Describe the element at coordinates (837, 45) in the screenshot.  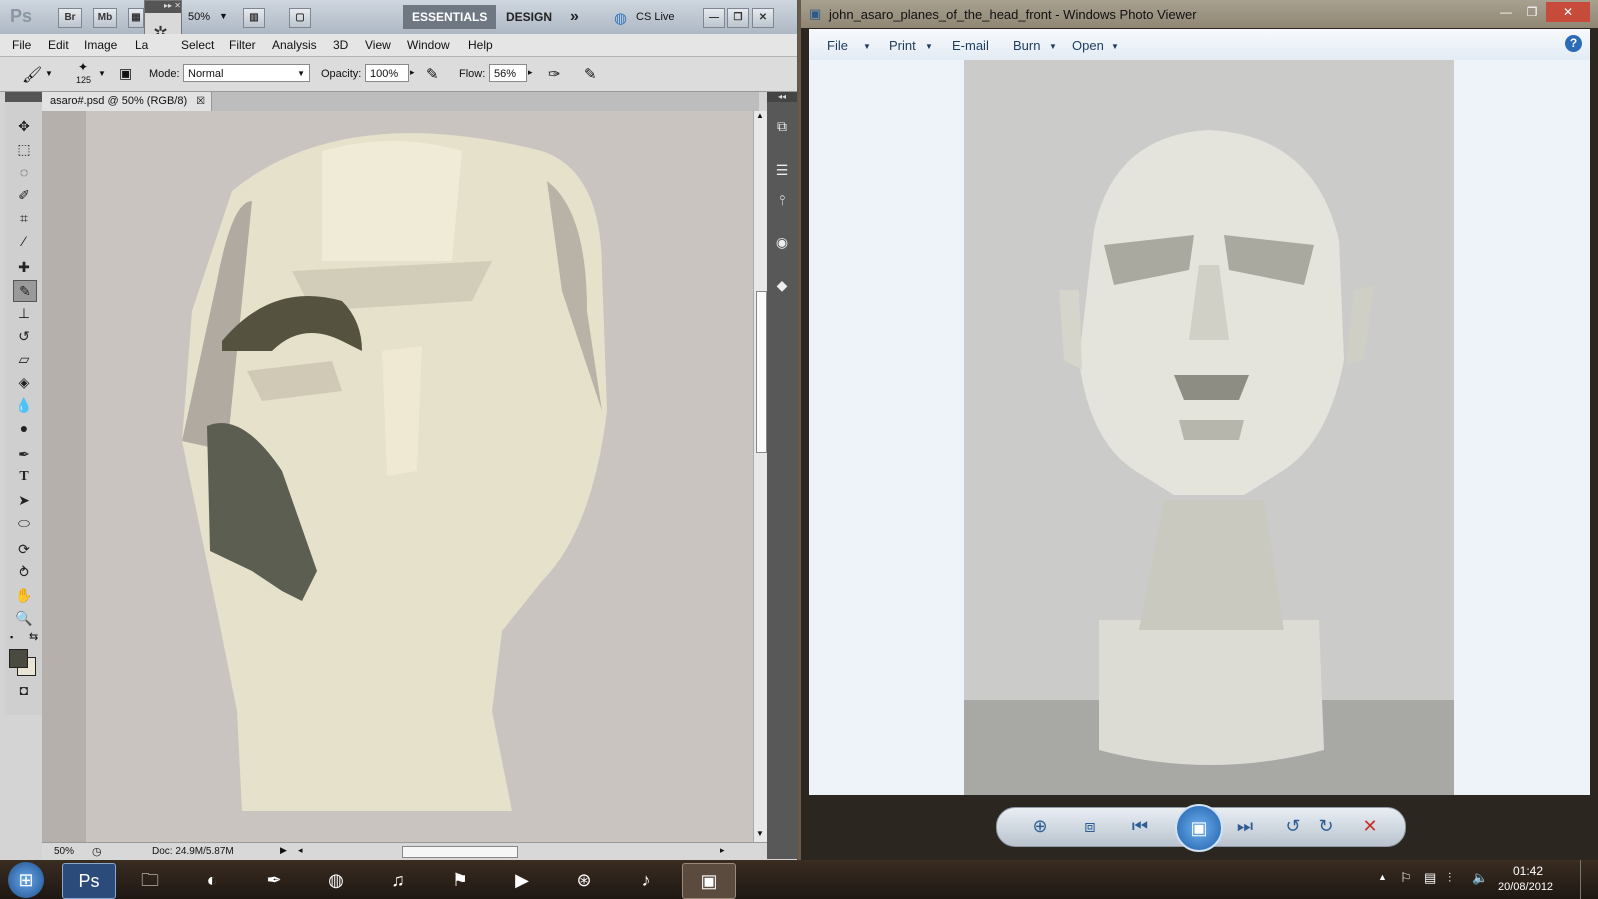
I see `pv-menu-file: File` at that location.